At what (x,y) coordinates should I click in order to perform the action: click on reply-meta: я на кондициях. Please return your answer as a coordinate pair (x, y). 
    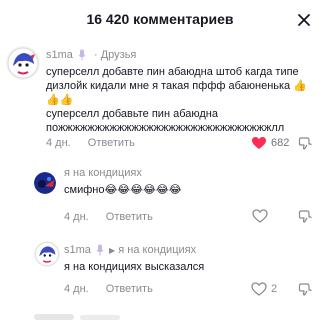
    Looking at the image, I should click on (103, 173).